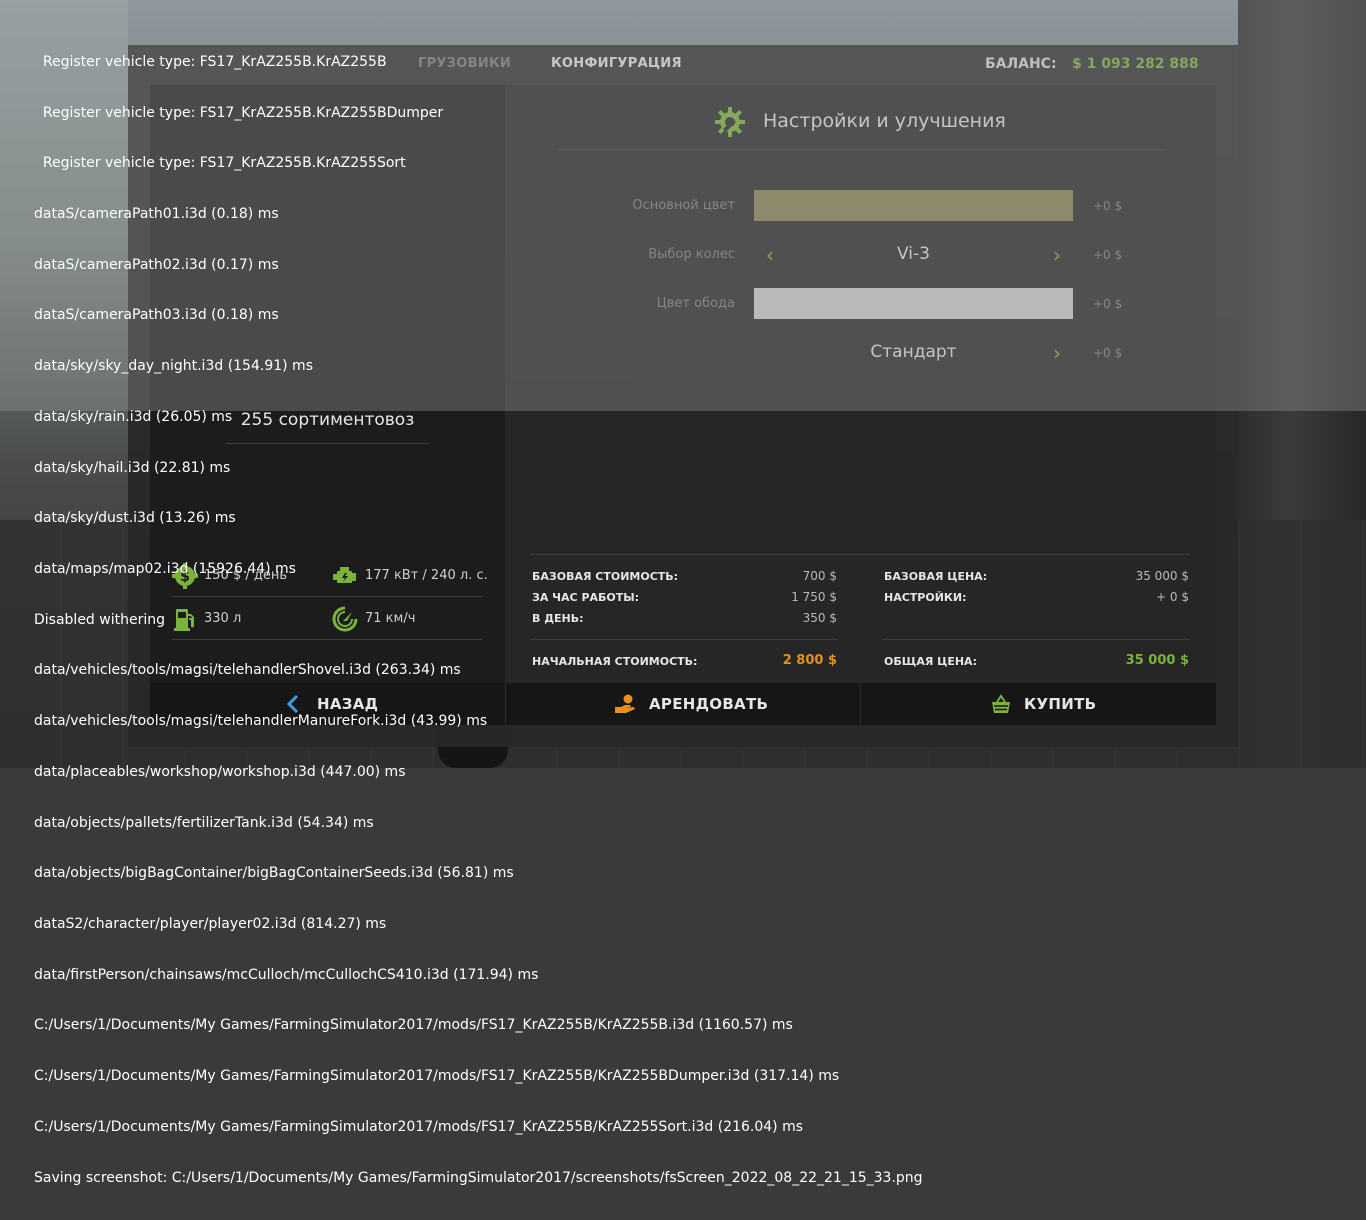  I want to click on log-line: dataS/cameraPath02.i3d (0.17) ms, so click(156, 264).